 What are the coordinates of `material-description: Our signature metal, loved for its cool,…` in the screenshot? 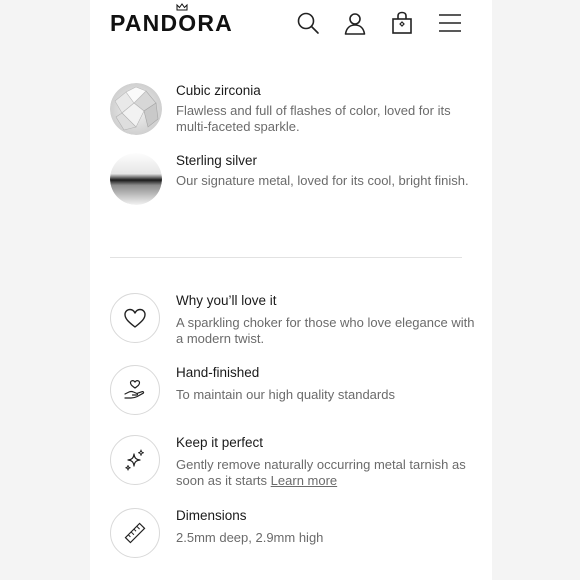 It's located at (322, 180).